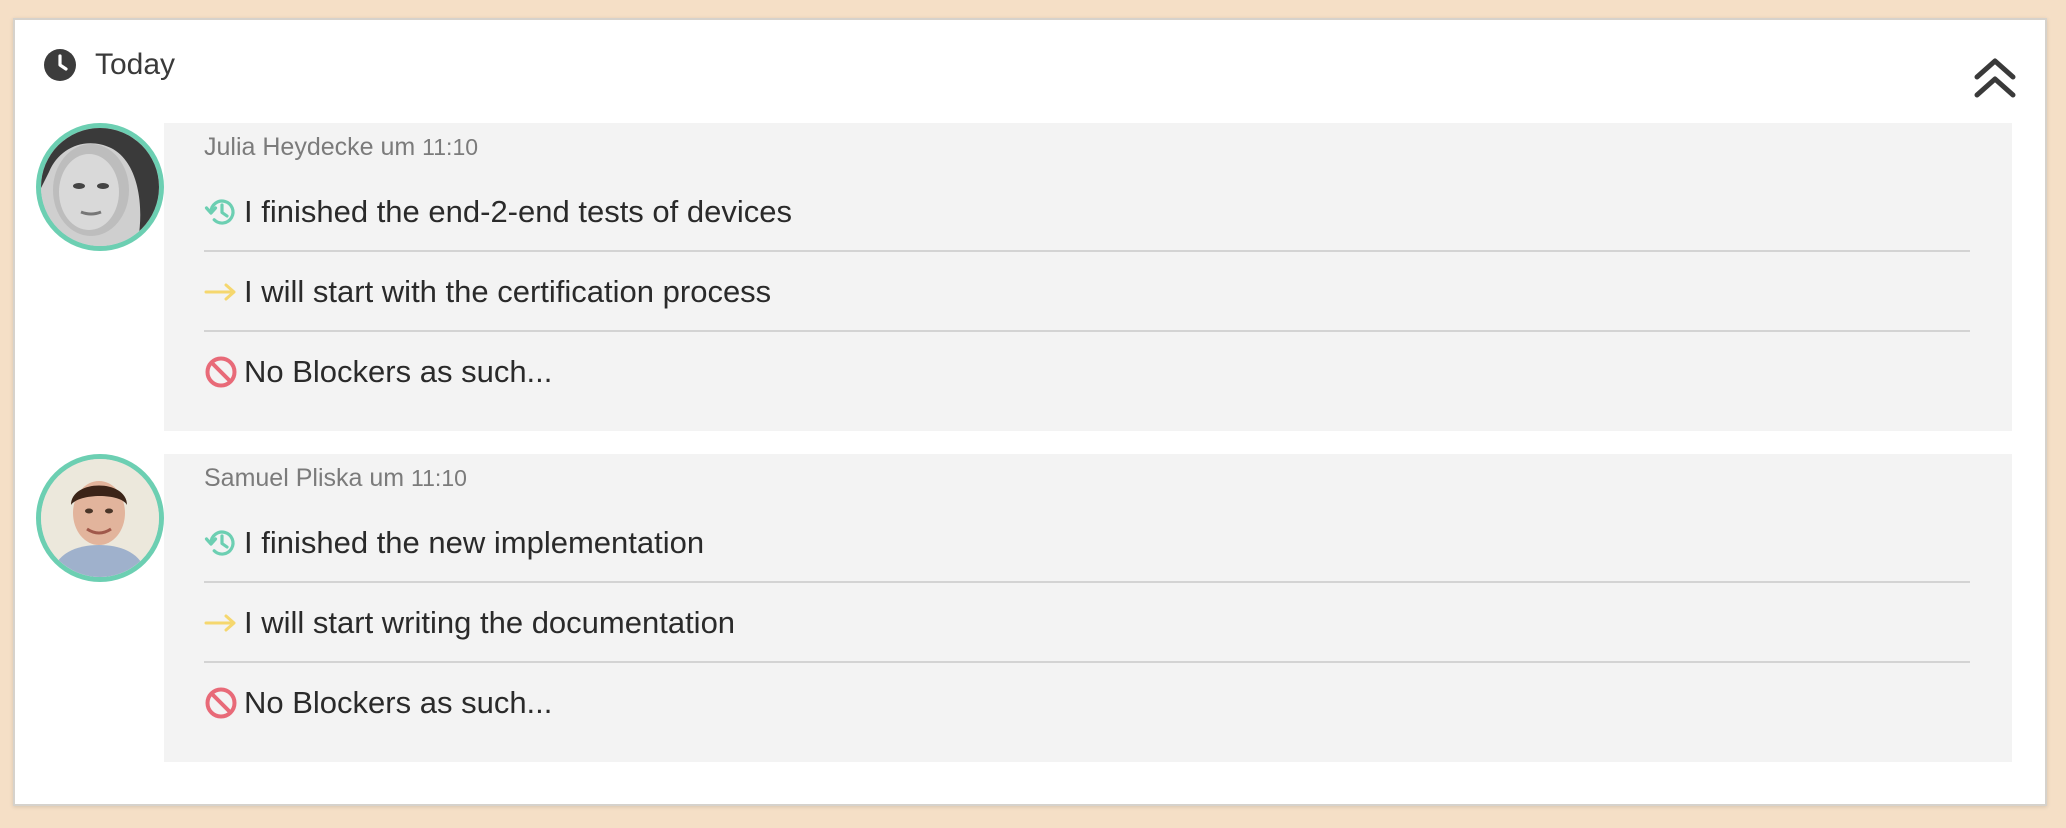  Describe the element at coordinates (60, 65) in the screenshot. I see `clock-icon` at that location.